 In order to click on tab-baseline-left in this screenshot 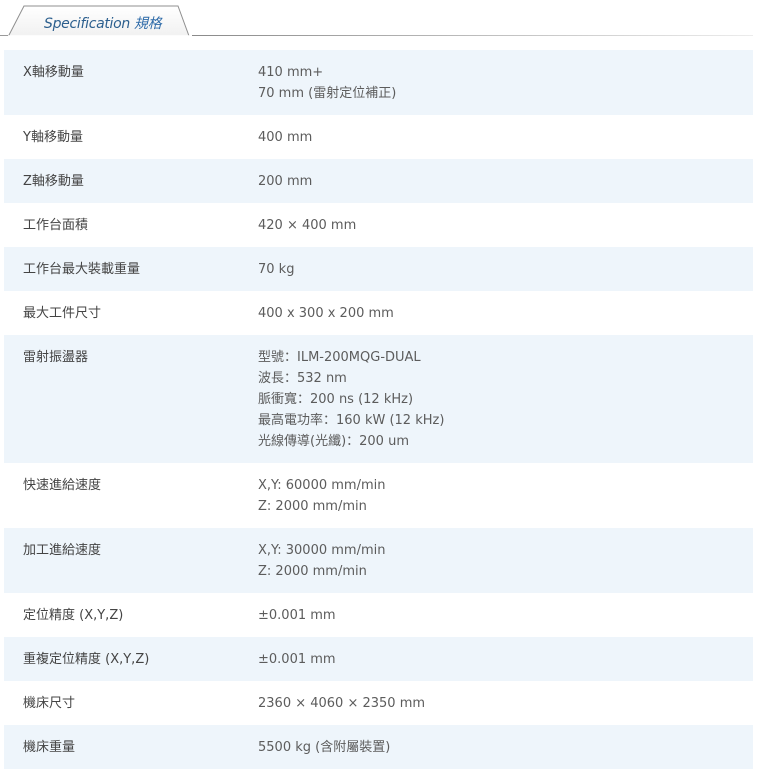, I will do `click(4, 35)`.